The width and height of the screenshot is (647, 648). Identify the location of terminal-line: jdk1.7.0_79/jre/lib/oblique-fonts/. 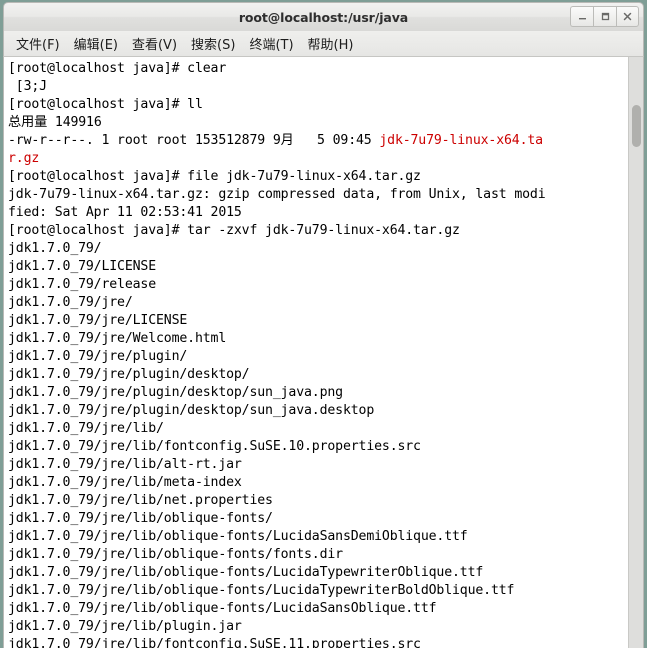
(140, 518).